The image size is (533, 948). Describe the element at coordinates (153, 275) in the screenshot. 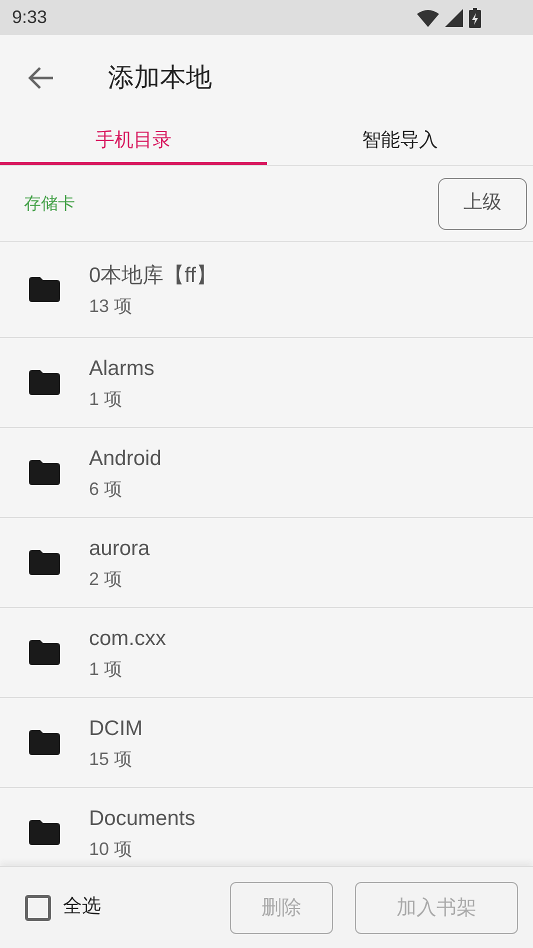

I see `folder-name: 0本地库【ff】` at that location.